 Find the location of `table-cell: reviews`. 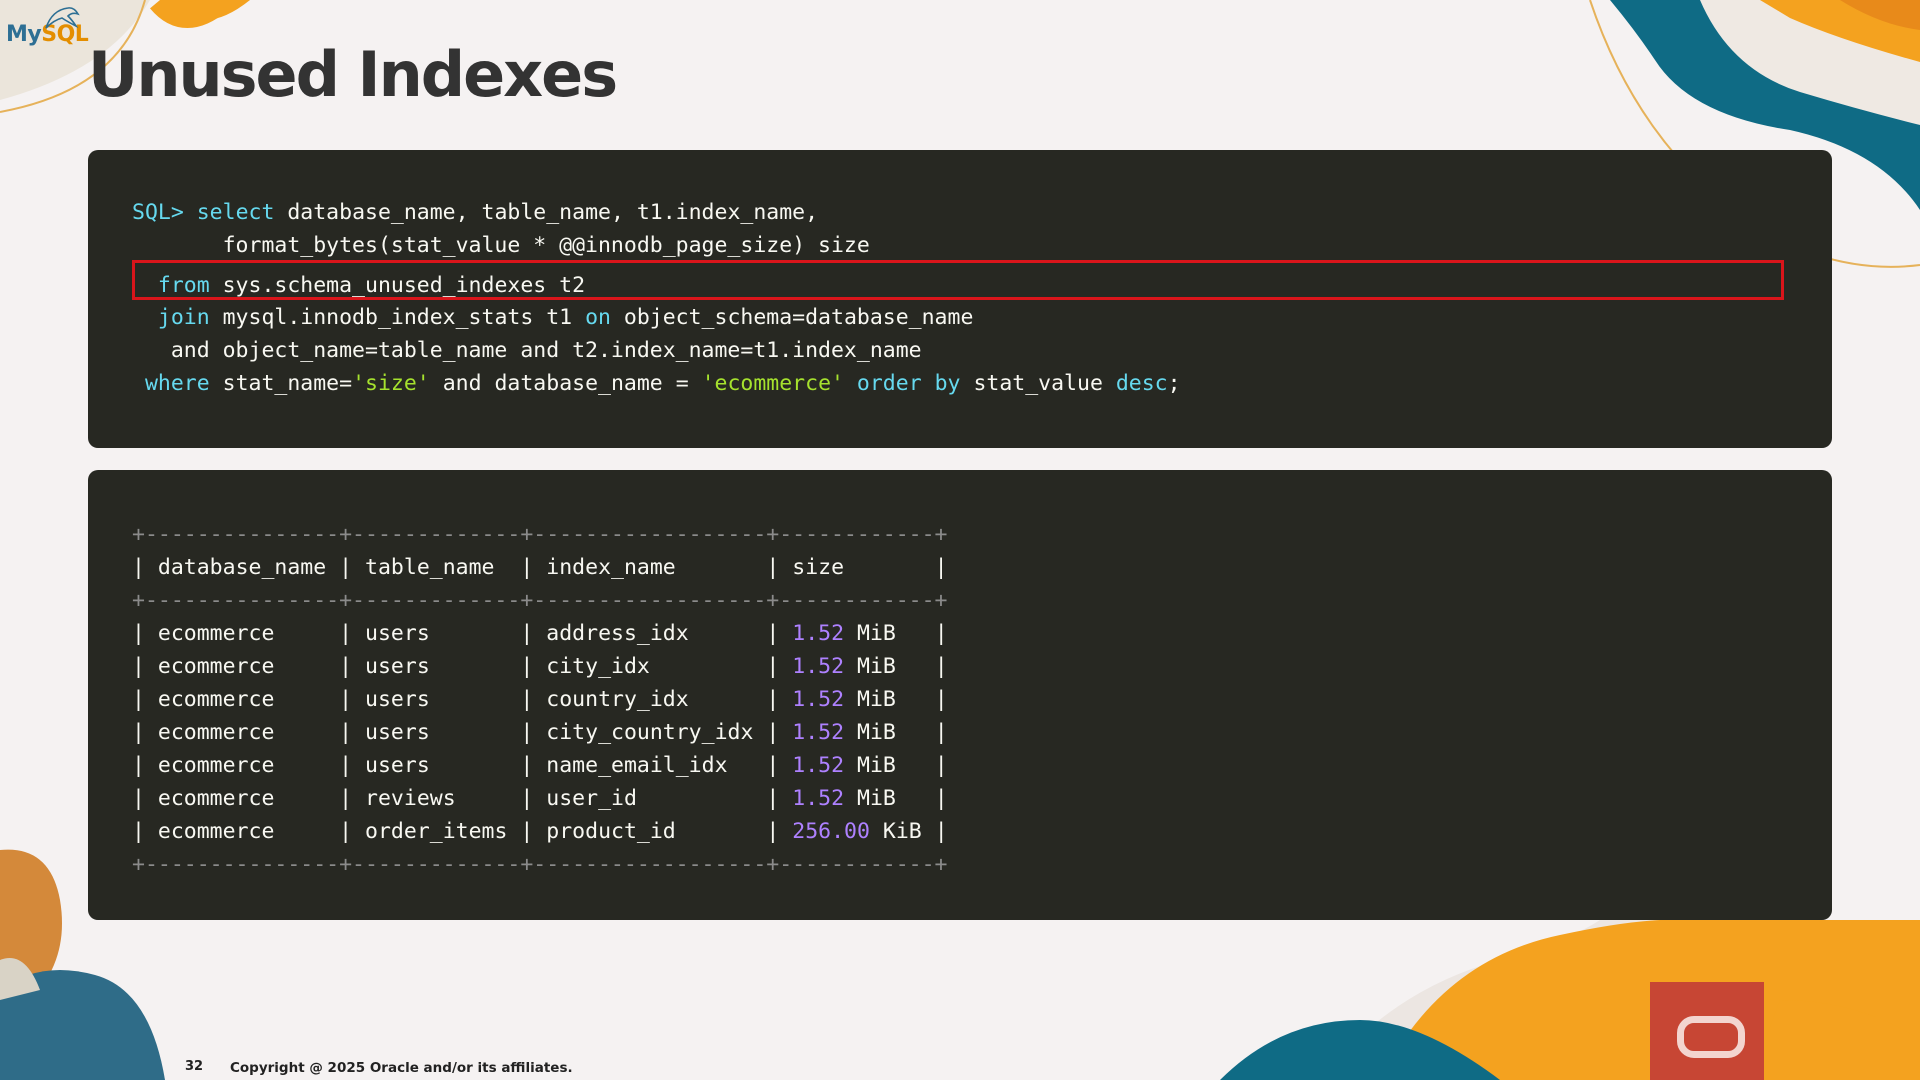

table-cell: reviews is located at coordinates (436, 798).